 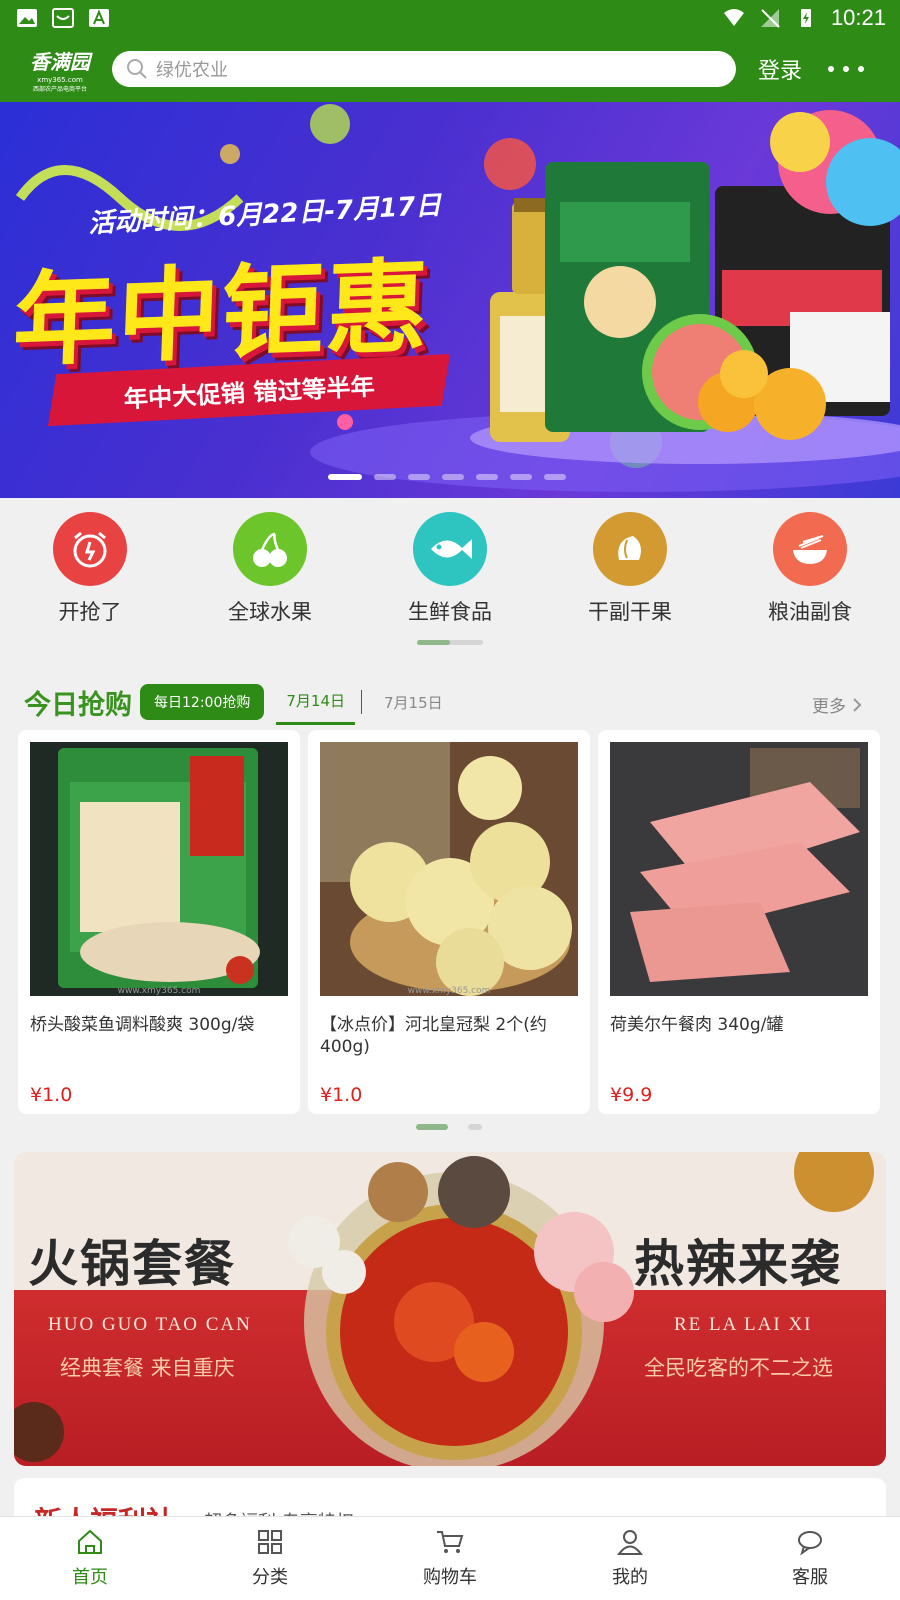 I want to click on flash-sale-header: 今日抢购 每日12:00抢购 7月14日 7月15日 更多, so click(x=450, y=702).